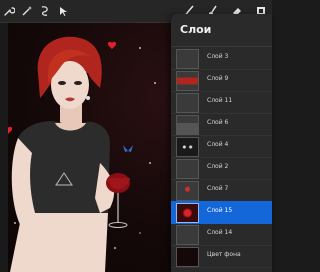 The image size is (320, 272). I want to click on layer-row: Слой 7, so click(221, 190).